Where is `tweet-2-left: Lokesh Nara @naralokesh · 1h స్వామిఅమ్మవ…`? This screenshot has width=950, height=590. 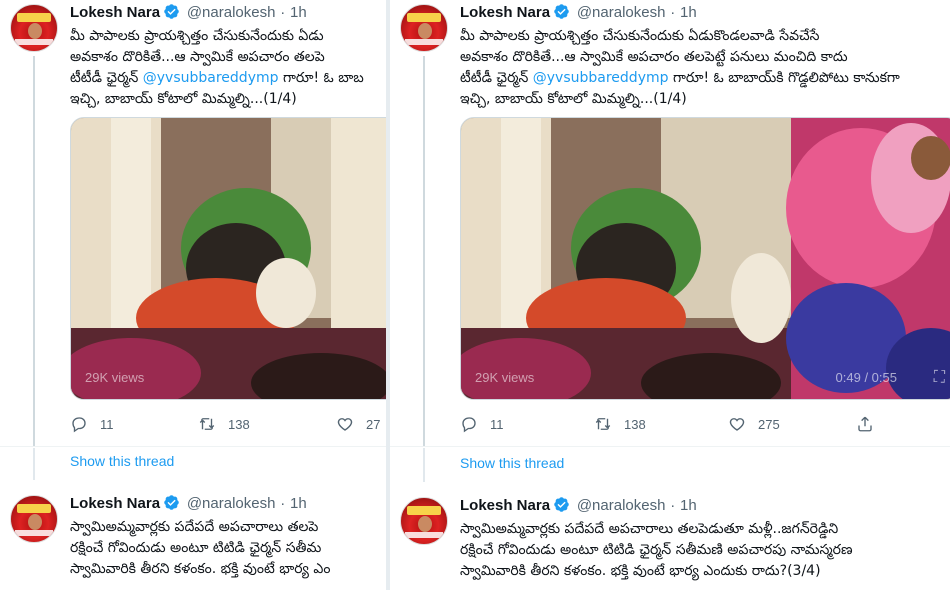 tweet-2-left: Lokesh Nara @naralokesh · 1h స్వామిఅమ్మవ… is located at coordinates (193, 540).